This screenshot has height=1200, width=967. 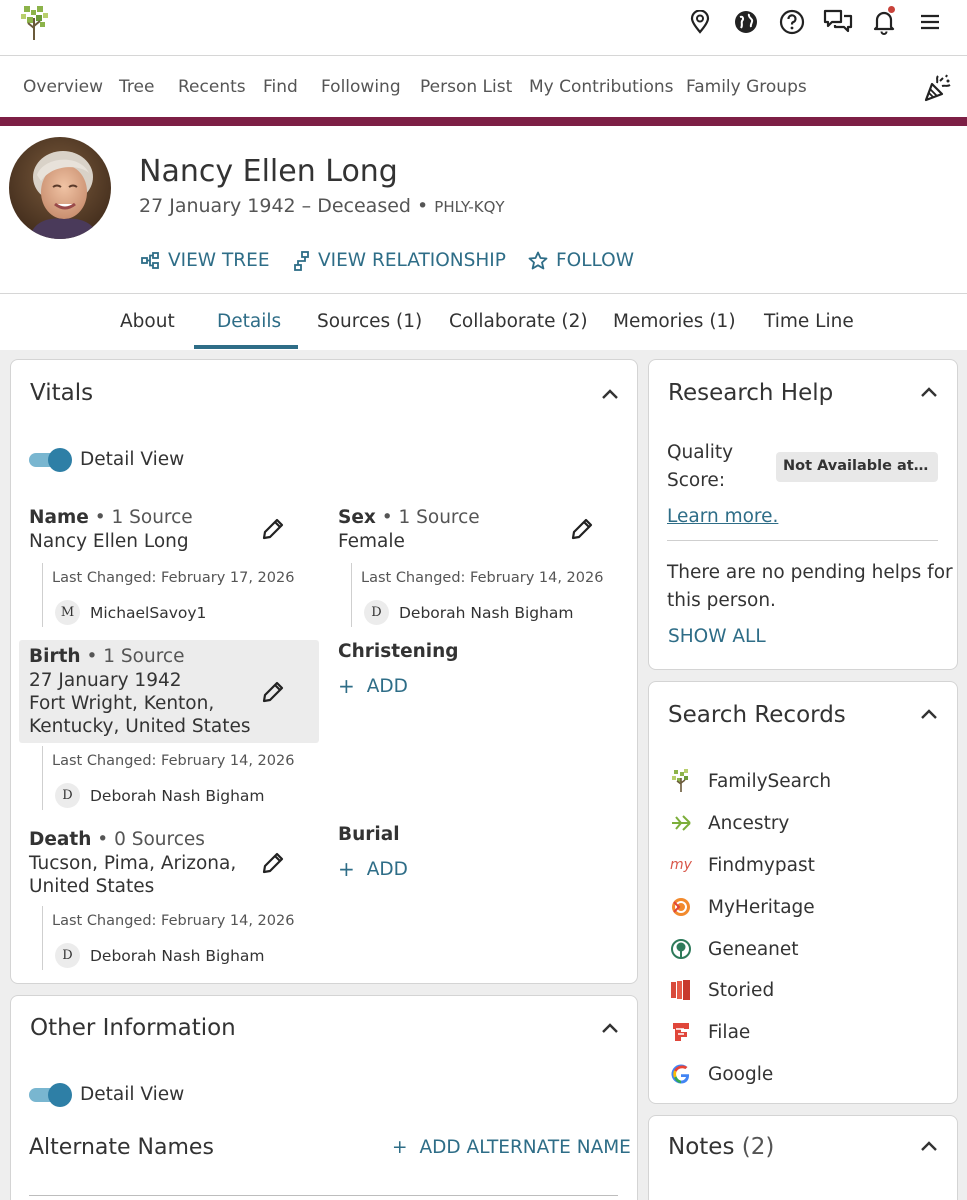 I want to click on menu-icon, so click(x=930, y=22).